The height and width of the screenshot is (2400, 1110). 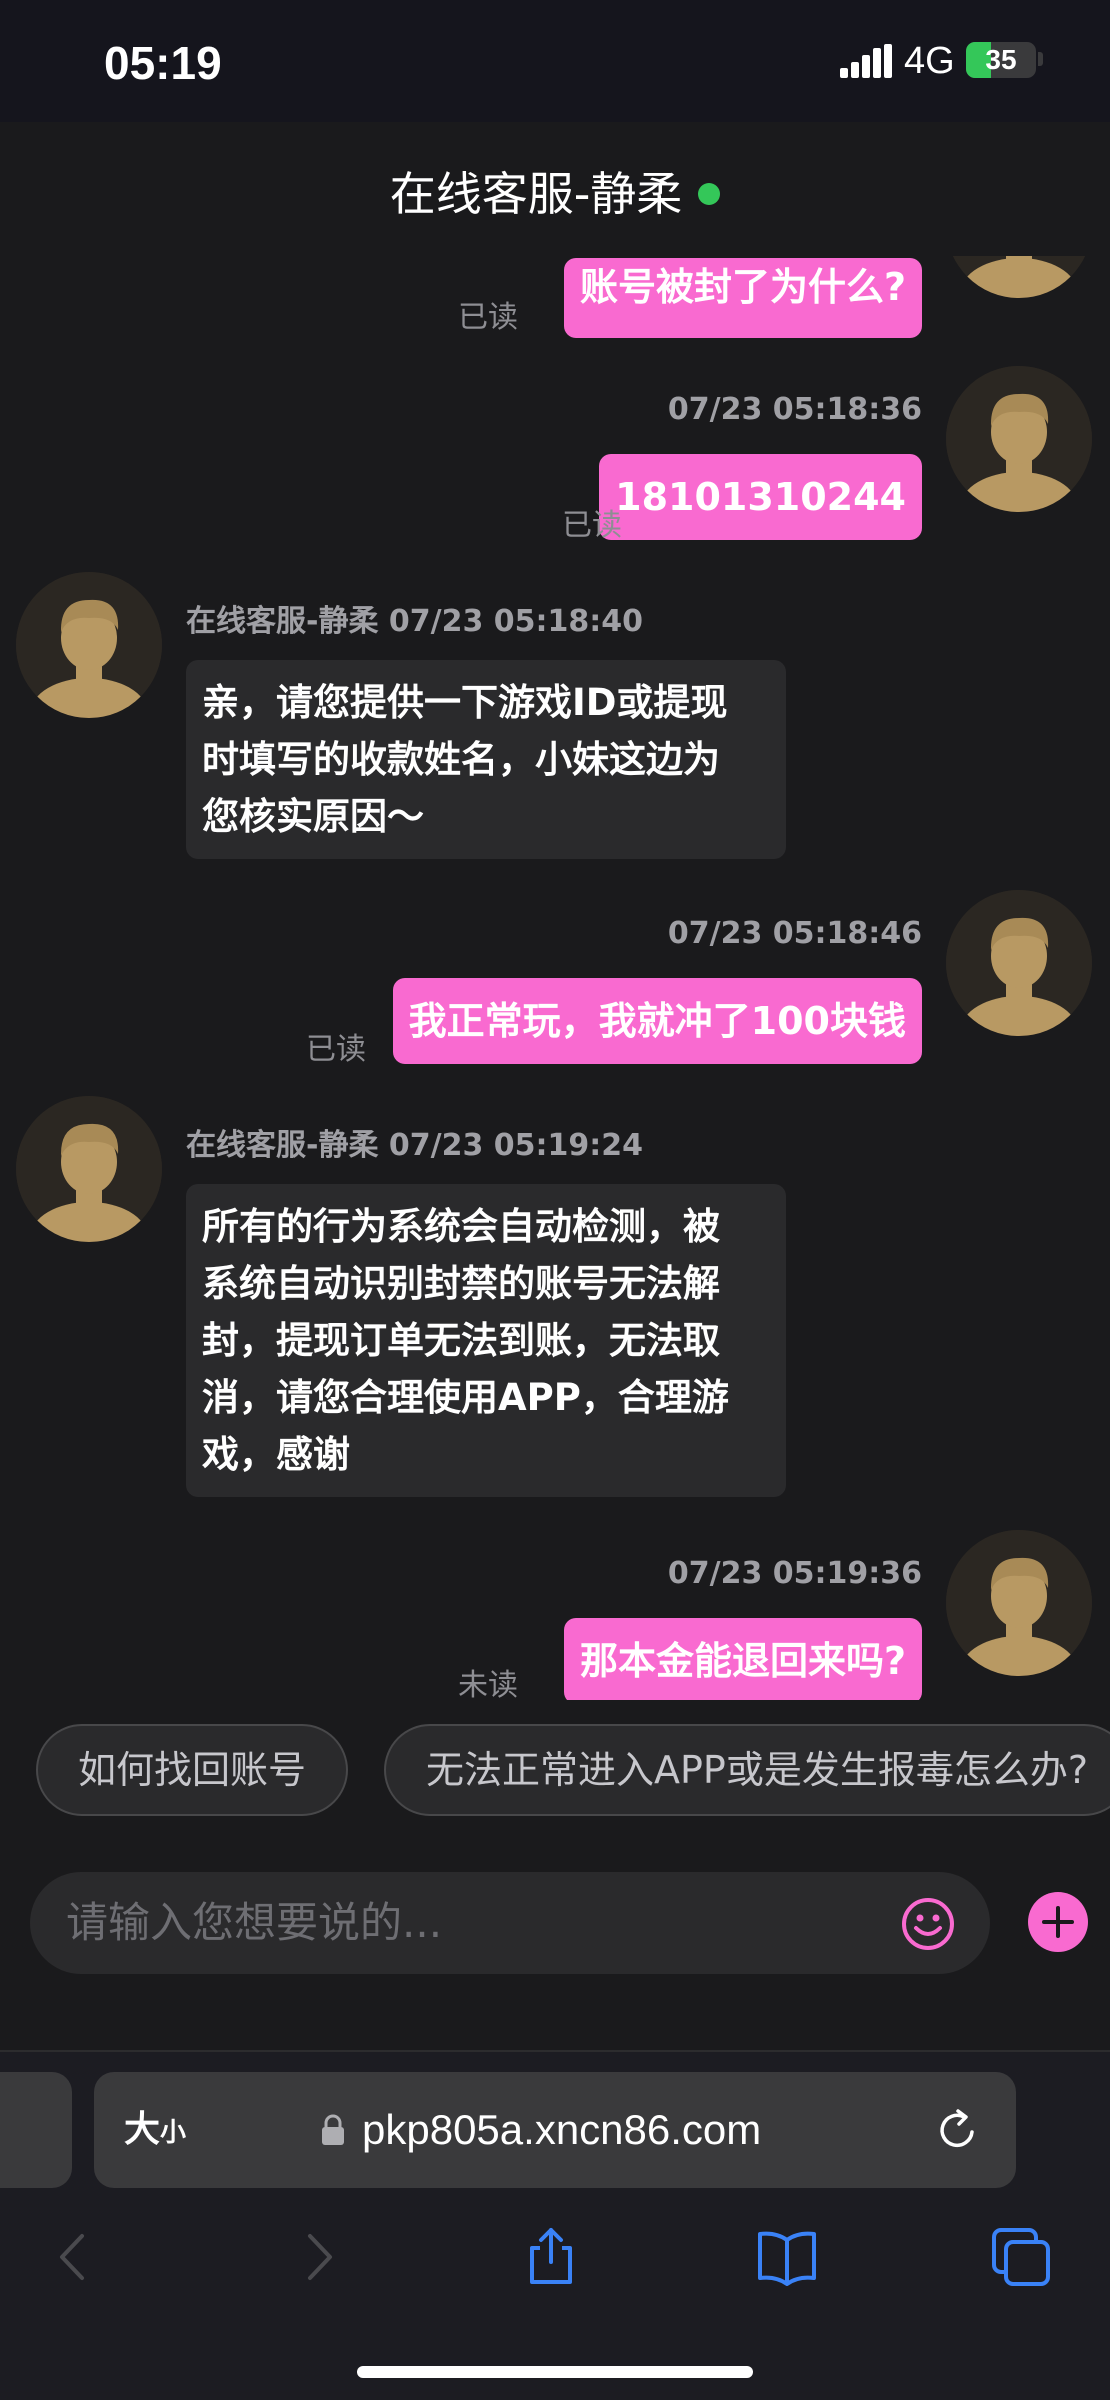 I want to click on status-time: 05:19, so click(x=163, y=63).